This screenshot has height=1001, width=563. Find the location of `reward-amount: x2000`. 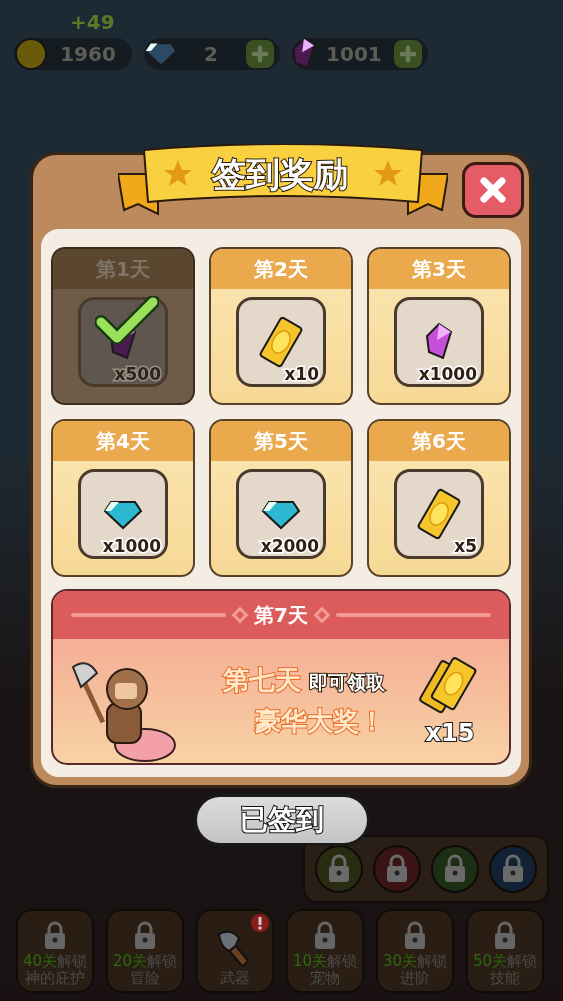

reward-amount: x2000 is located at coordinates (289, 546).